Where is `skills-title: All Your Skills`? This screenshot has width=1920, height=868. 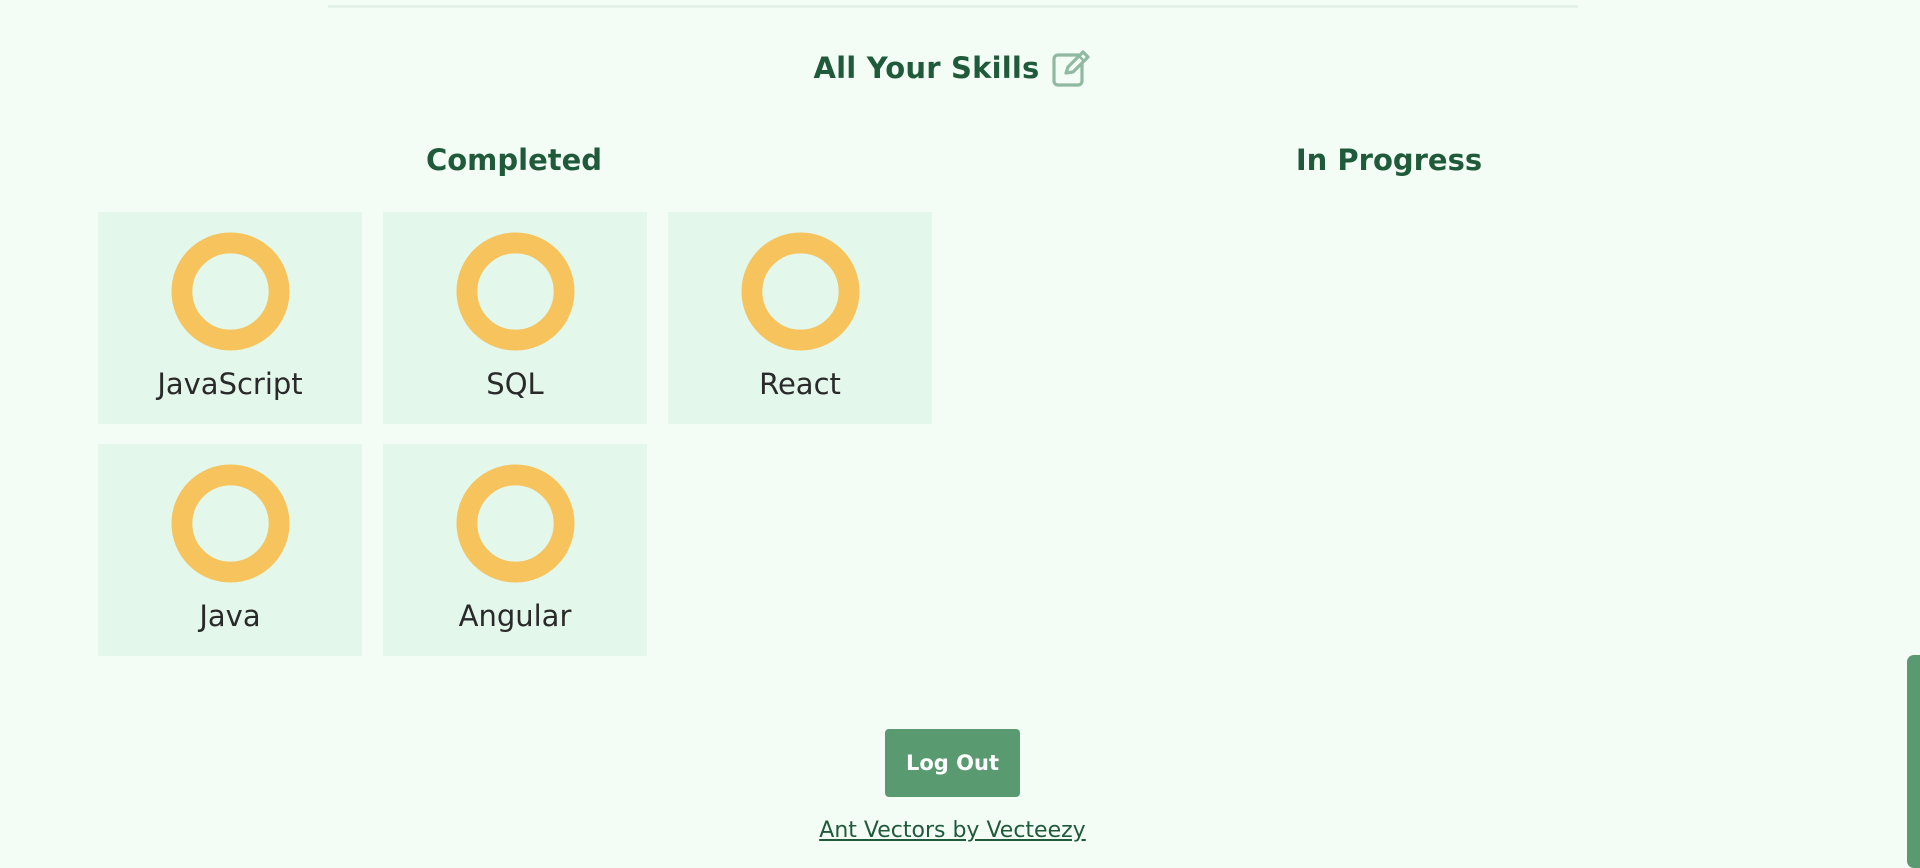 skills-title: All Your Skills is located at coordinates (926, 68).